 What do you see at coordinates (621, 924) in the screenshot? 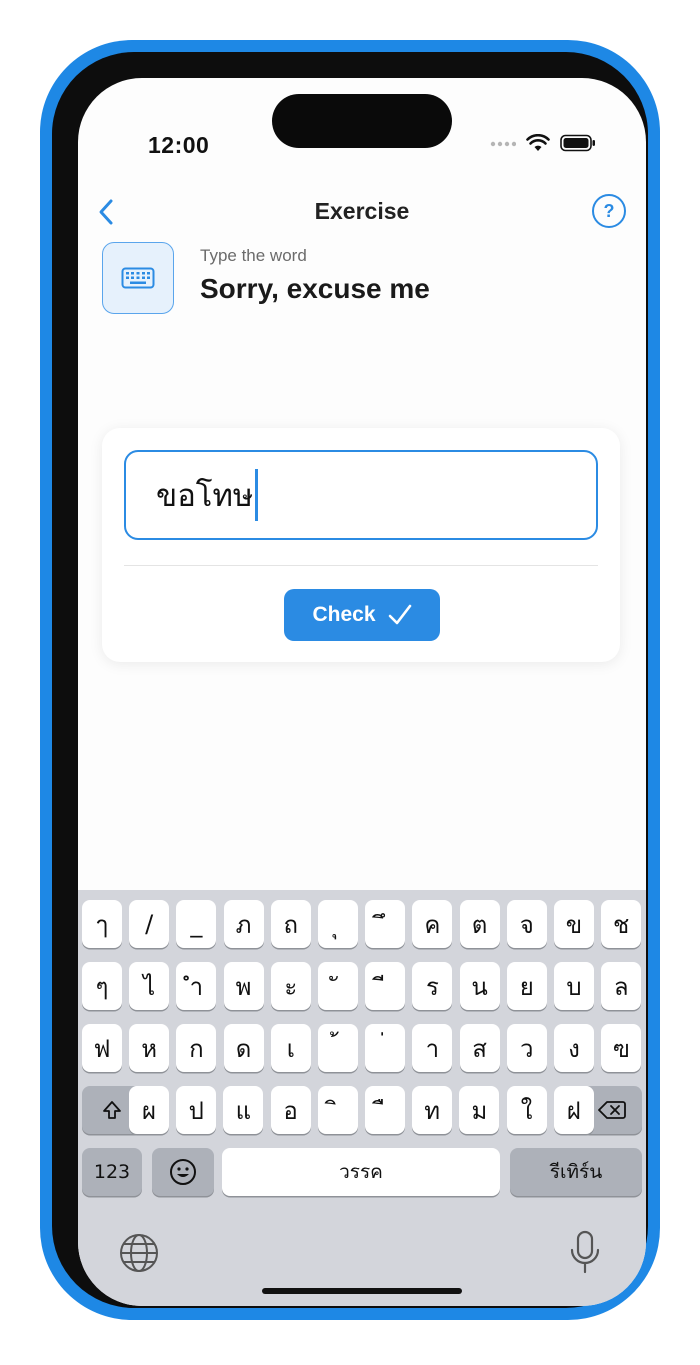
I see `key-12: ช` at bounding box center [621, 924].